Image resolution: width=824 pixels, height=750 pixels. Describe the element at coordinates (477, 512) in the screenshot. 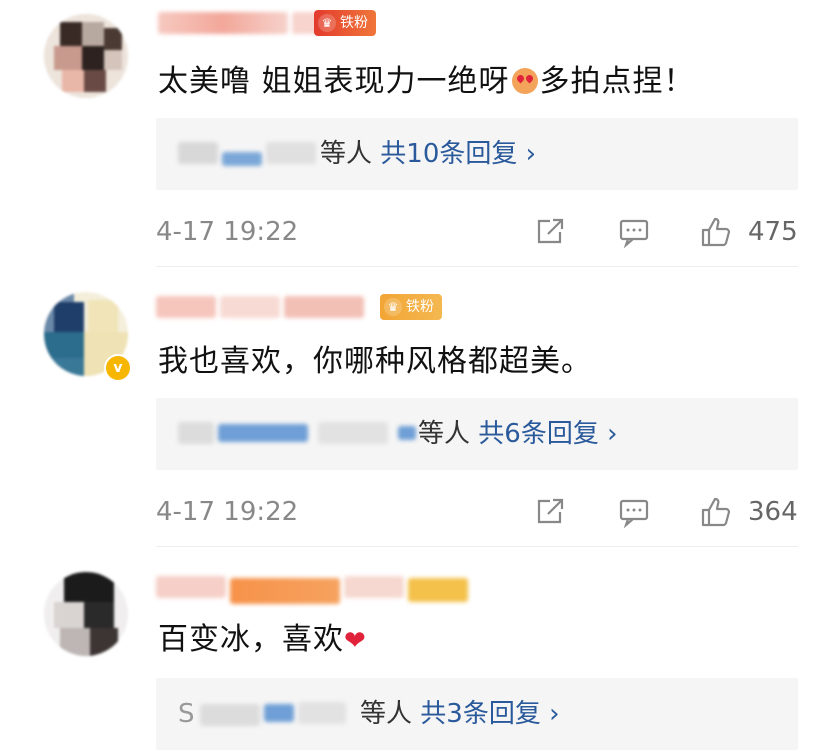

I see `comment-meta: 4-17 19:22 364` at that location.